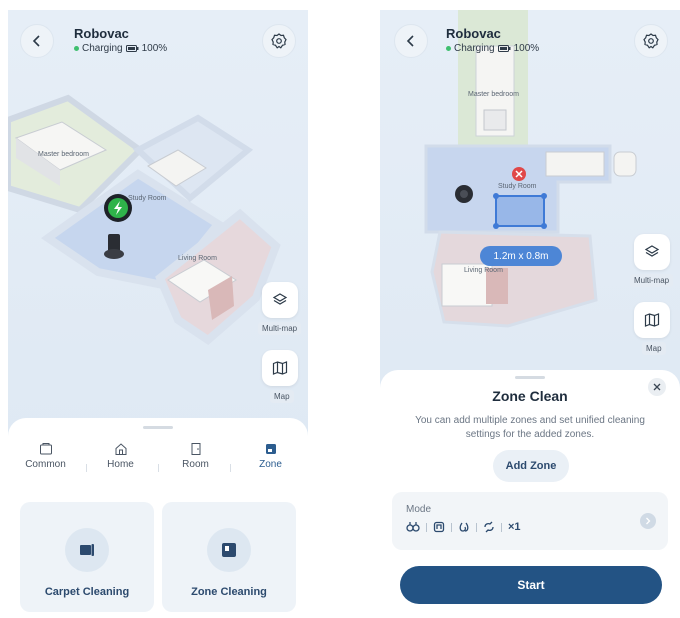 This screenshot has width=680, height=618. Describe the element at coordinates (648, 521) in the screenshot. I see `chevron-right-icon` at that location.